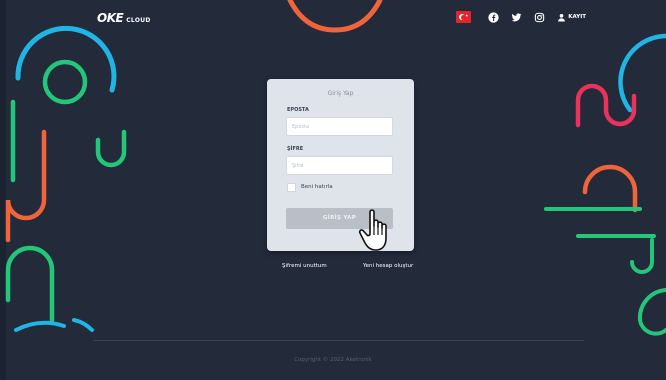 The width and height of the screenshot is (666, 380). I want to click on forgot-password-link: Şifremi unuttum, so click(304, 266).